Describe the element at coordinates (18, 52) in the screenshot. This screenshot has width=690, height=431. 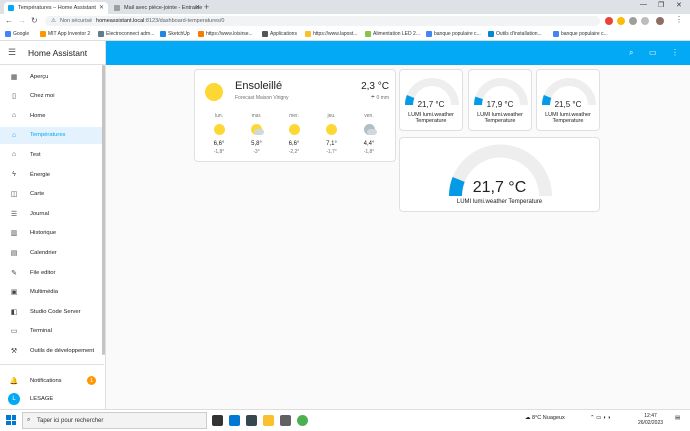
I see `menu-icon: ☰` at that location.